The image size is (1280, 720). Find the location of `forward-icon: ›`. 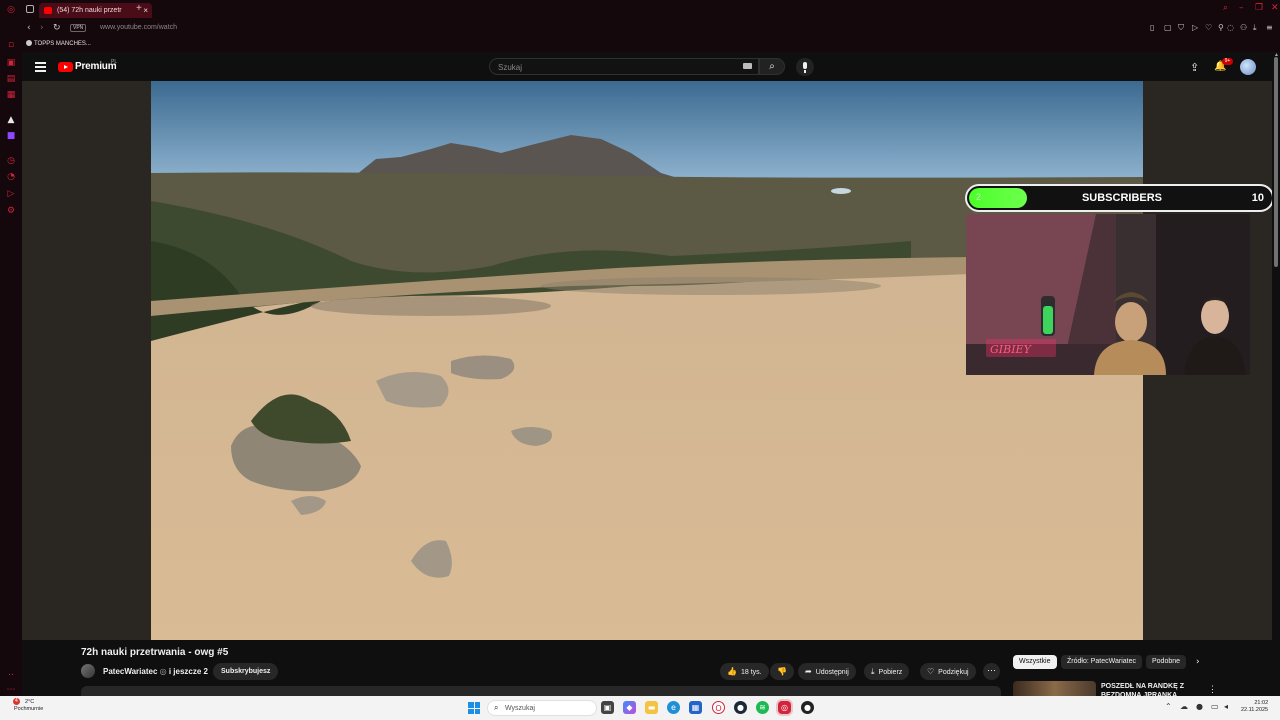

forward-icon: › is located at coordinates (42, 28).